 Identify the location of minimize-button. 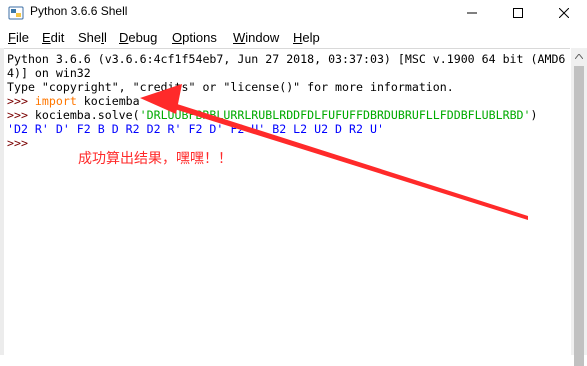
(472, 13).